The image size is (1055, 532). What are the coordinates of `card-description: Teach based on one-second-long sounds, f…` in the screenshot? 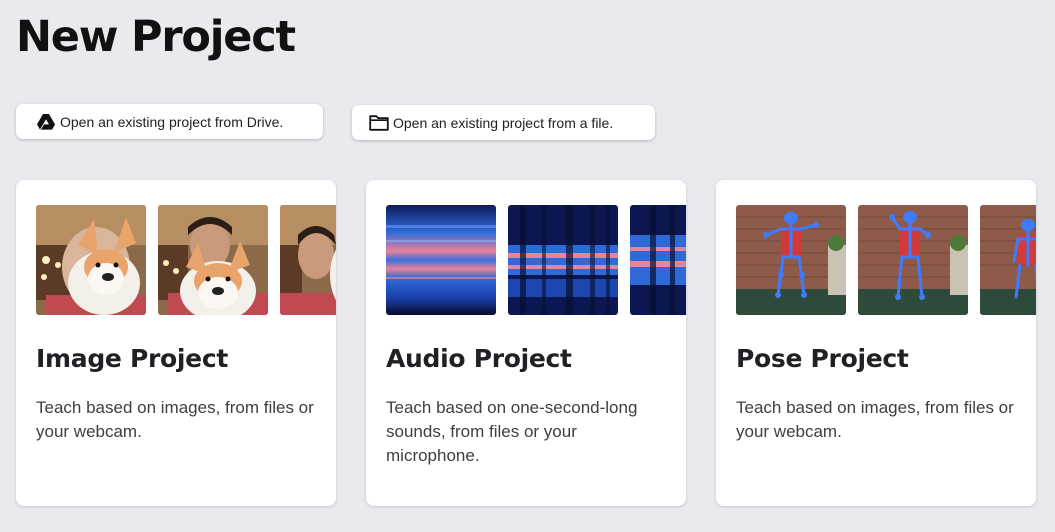 It's located at (512, 431).